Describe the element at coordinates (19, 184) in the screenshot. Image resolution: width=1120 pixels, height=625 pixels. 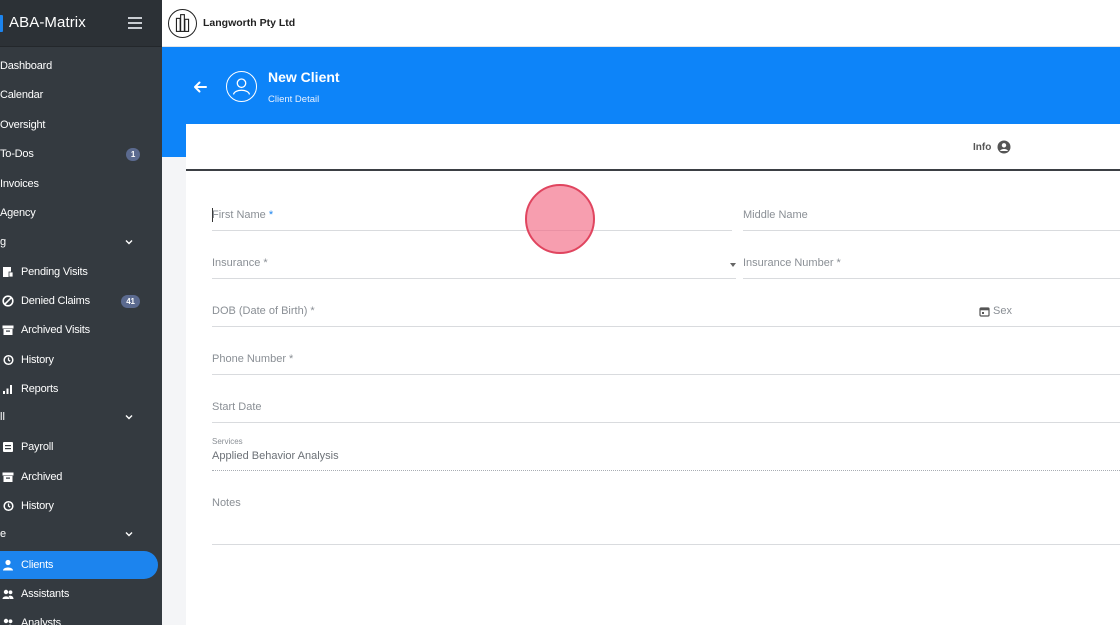
I see `sidebar-item-label: Invoices` at that location.